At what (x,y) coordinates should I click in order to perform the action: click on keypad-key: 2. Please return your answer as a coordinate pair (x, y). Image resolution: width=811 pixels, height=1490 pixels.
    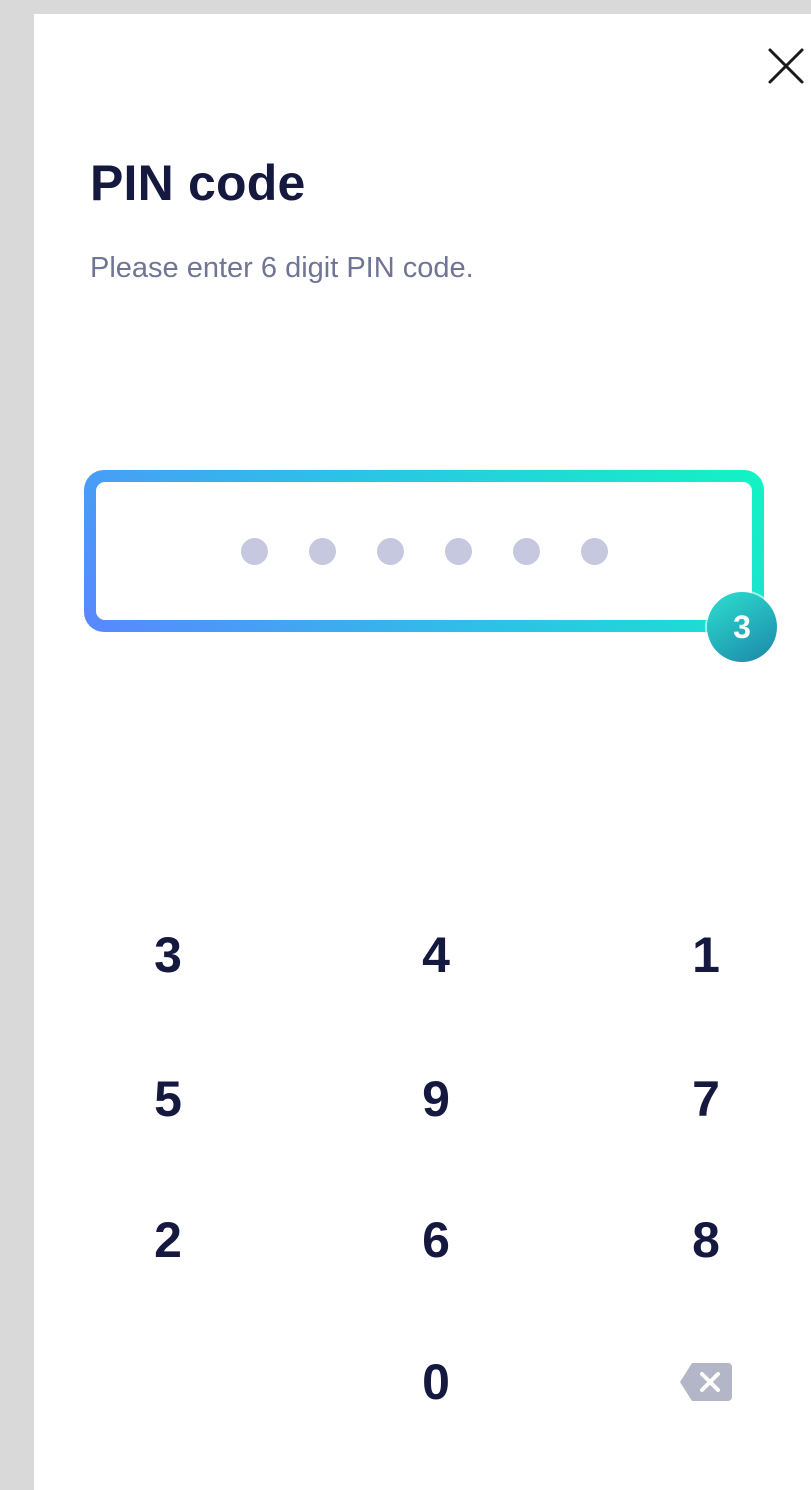
    Looking at the image, I should click on (168, 1240).